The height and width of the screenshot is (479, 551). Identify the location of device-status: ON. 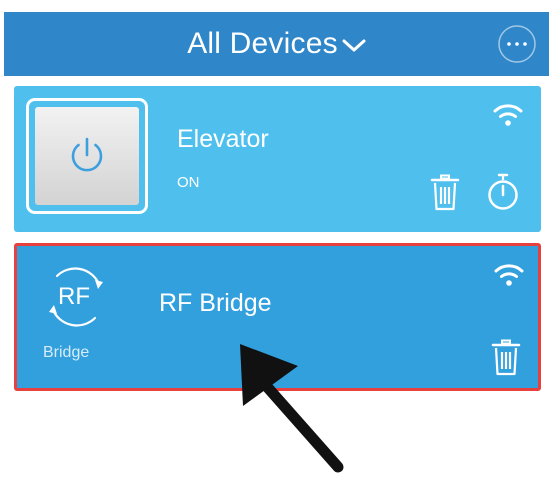
(188, 182).